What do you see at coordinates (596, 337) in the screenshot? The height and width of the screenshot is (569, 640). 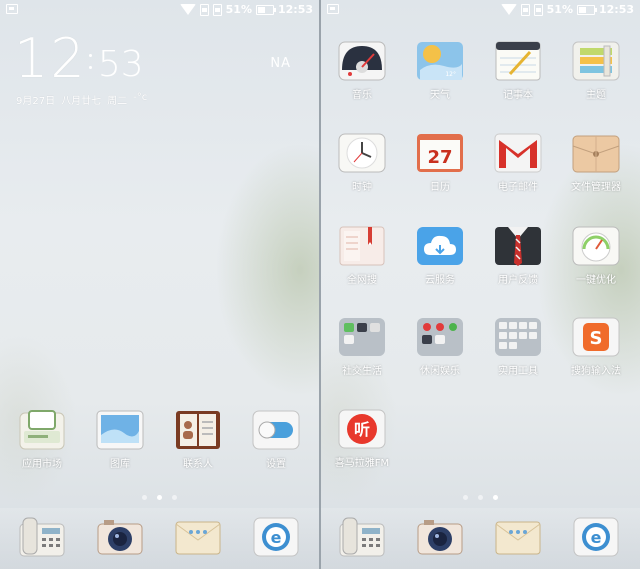 I see `sogou-icon: S` at bounding box center [596, 337].